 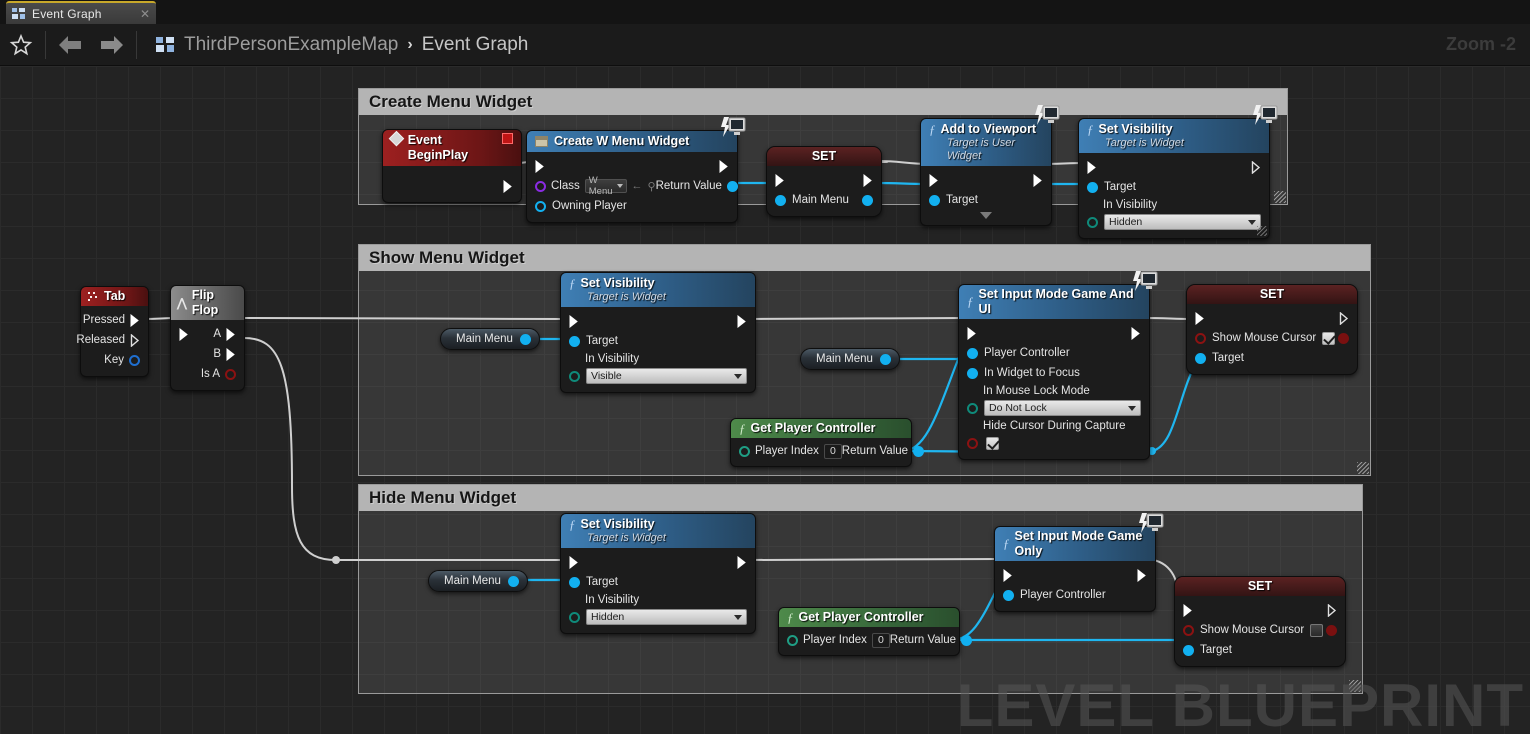 I want to click on show-mouse-cursor-checkbox, so click(x=1317, y=630).